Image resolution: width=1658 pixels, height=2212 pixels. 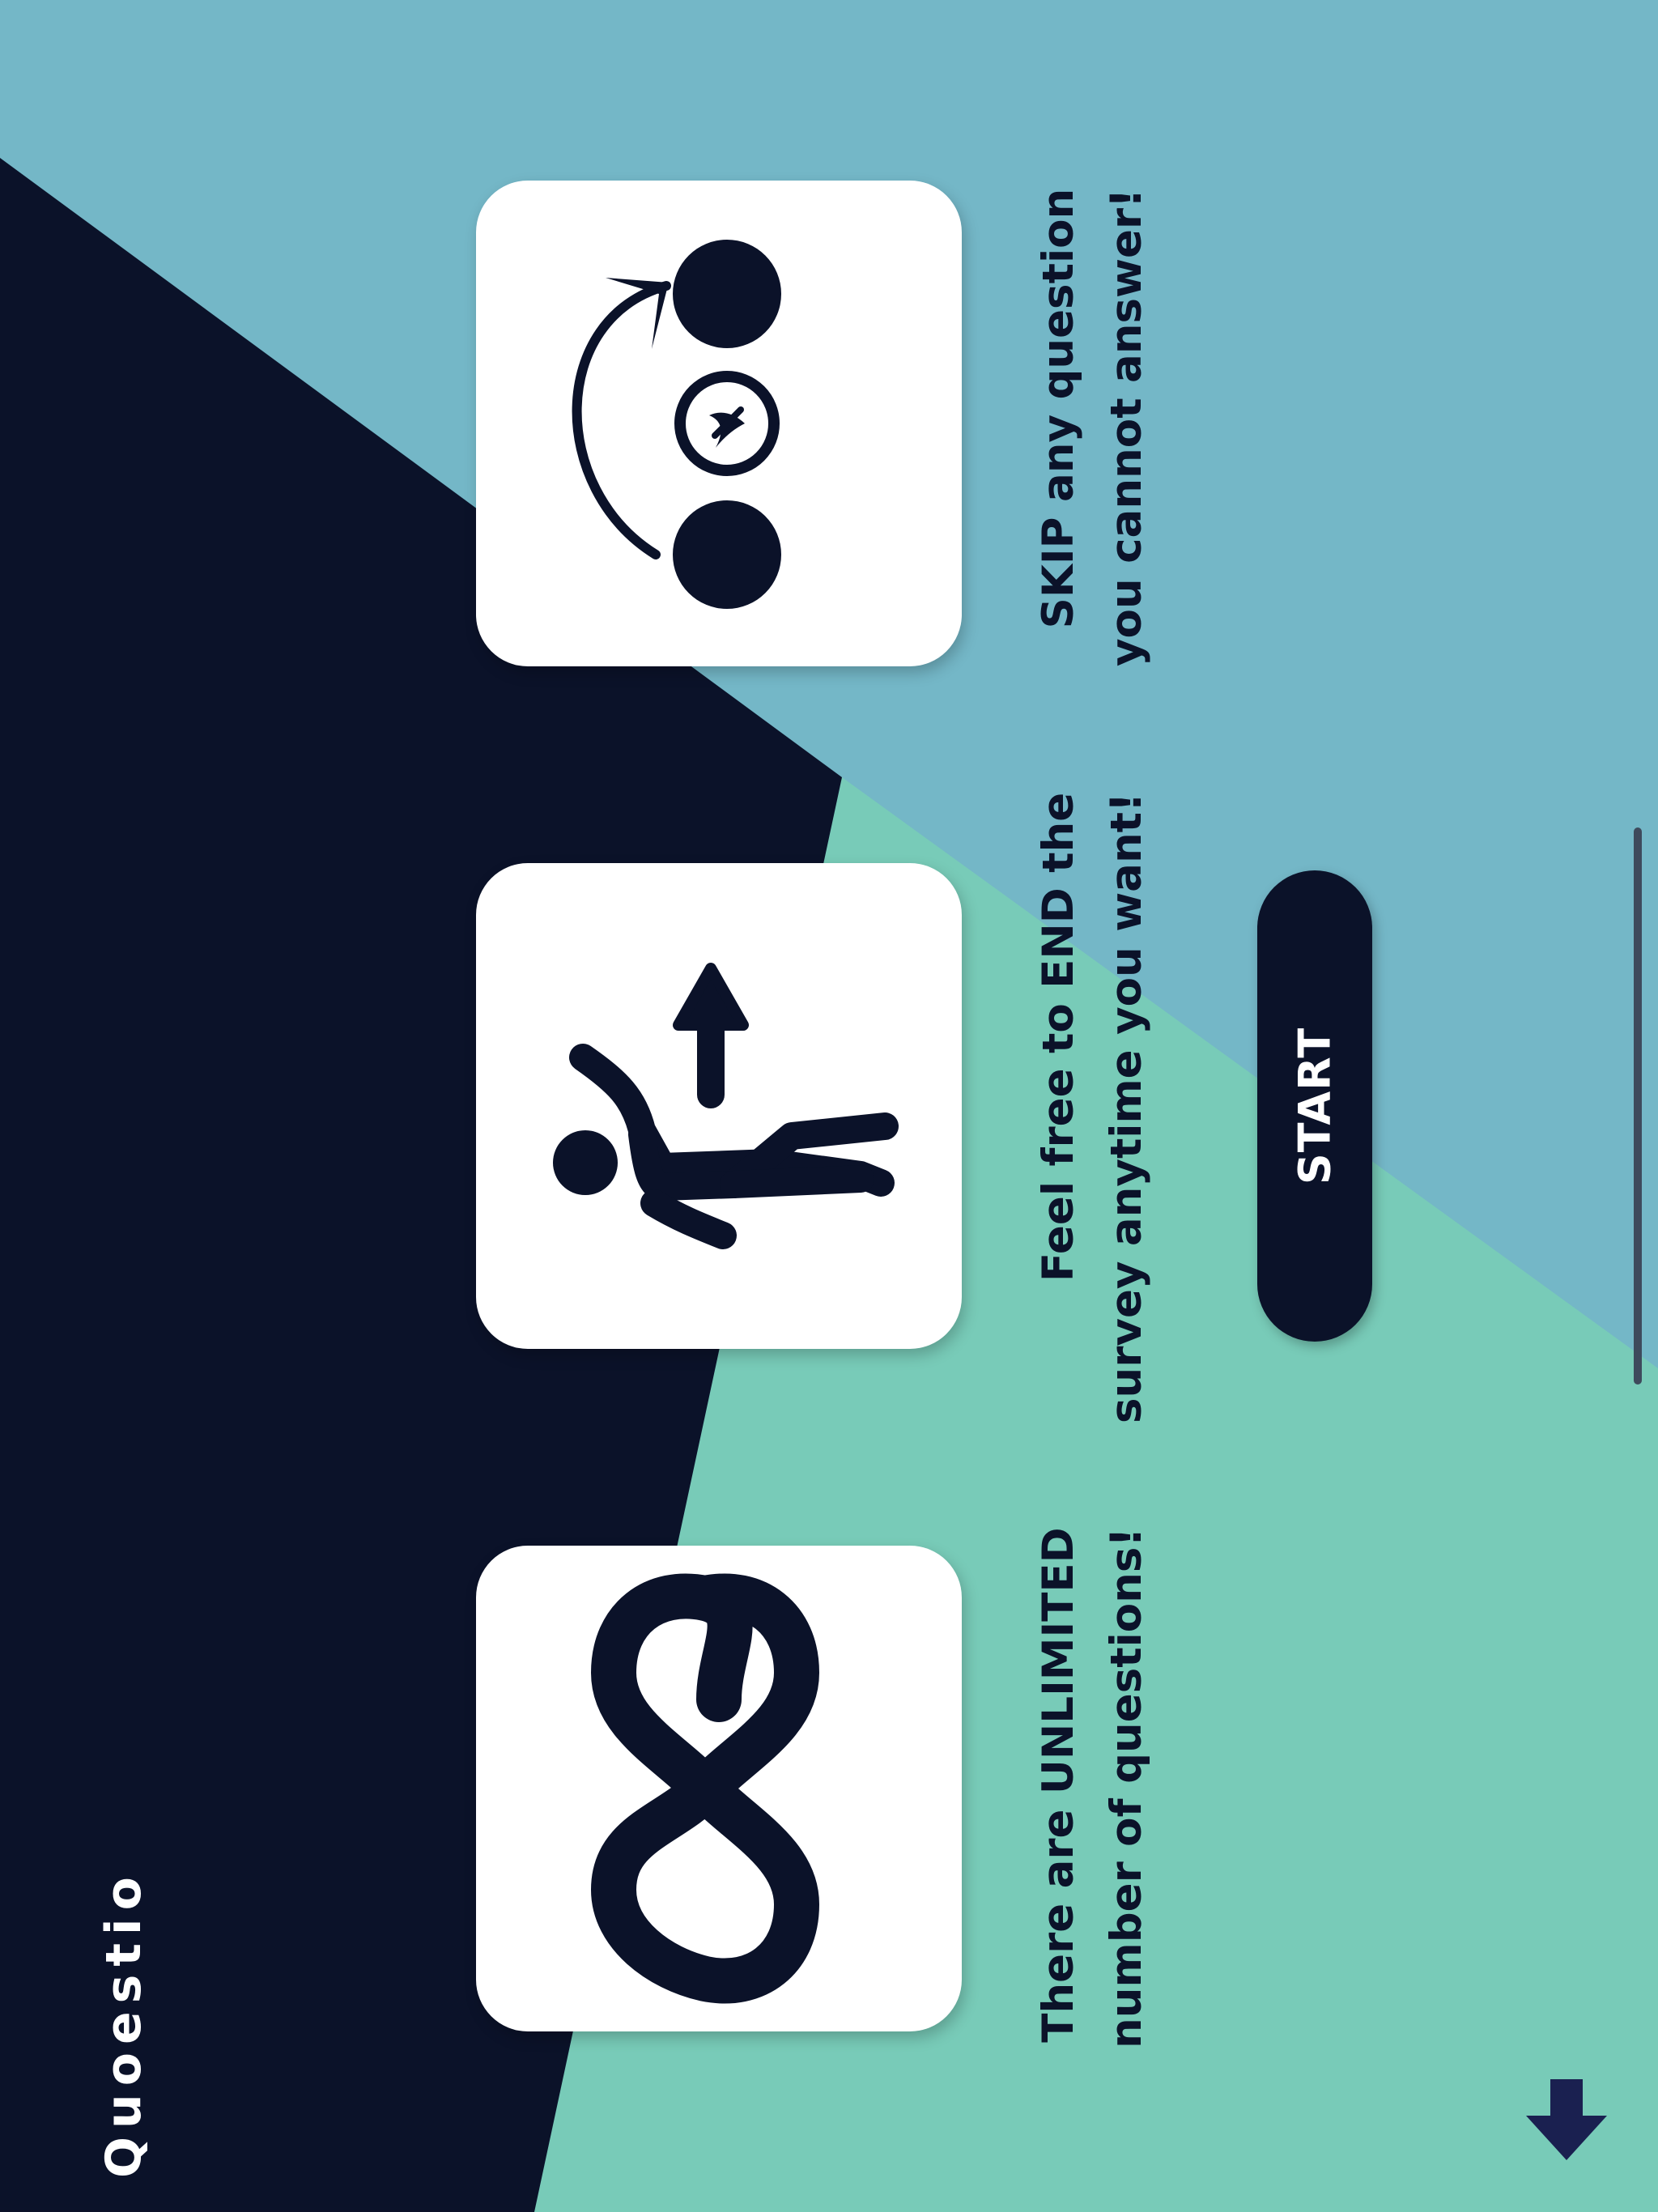 I want to click on scrollbar, so click(x=1638, y=1106).